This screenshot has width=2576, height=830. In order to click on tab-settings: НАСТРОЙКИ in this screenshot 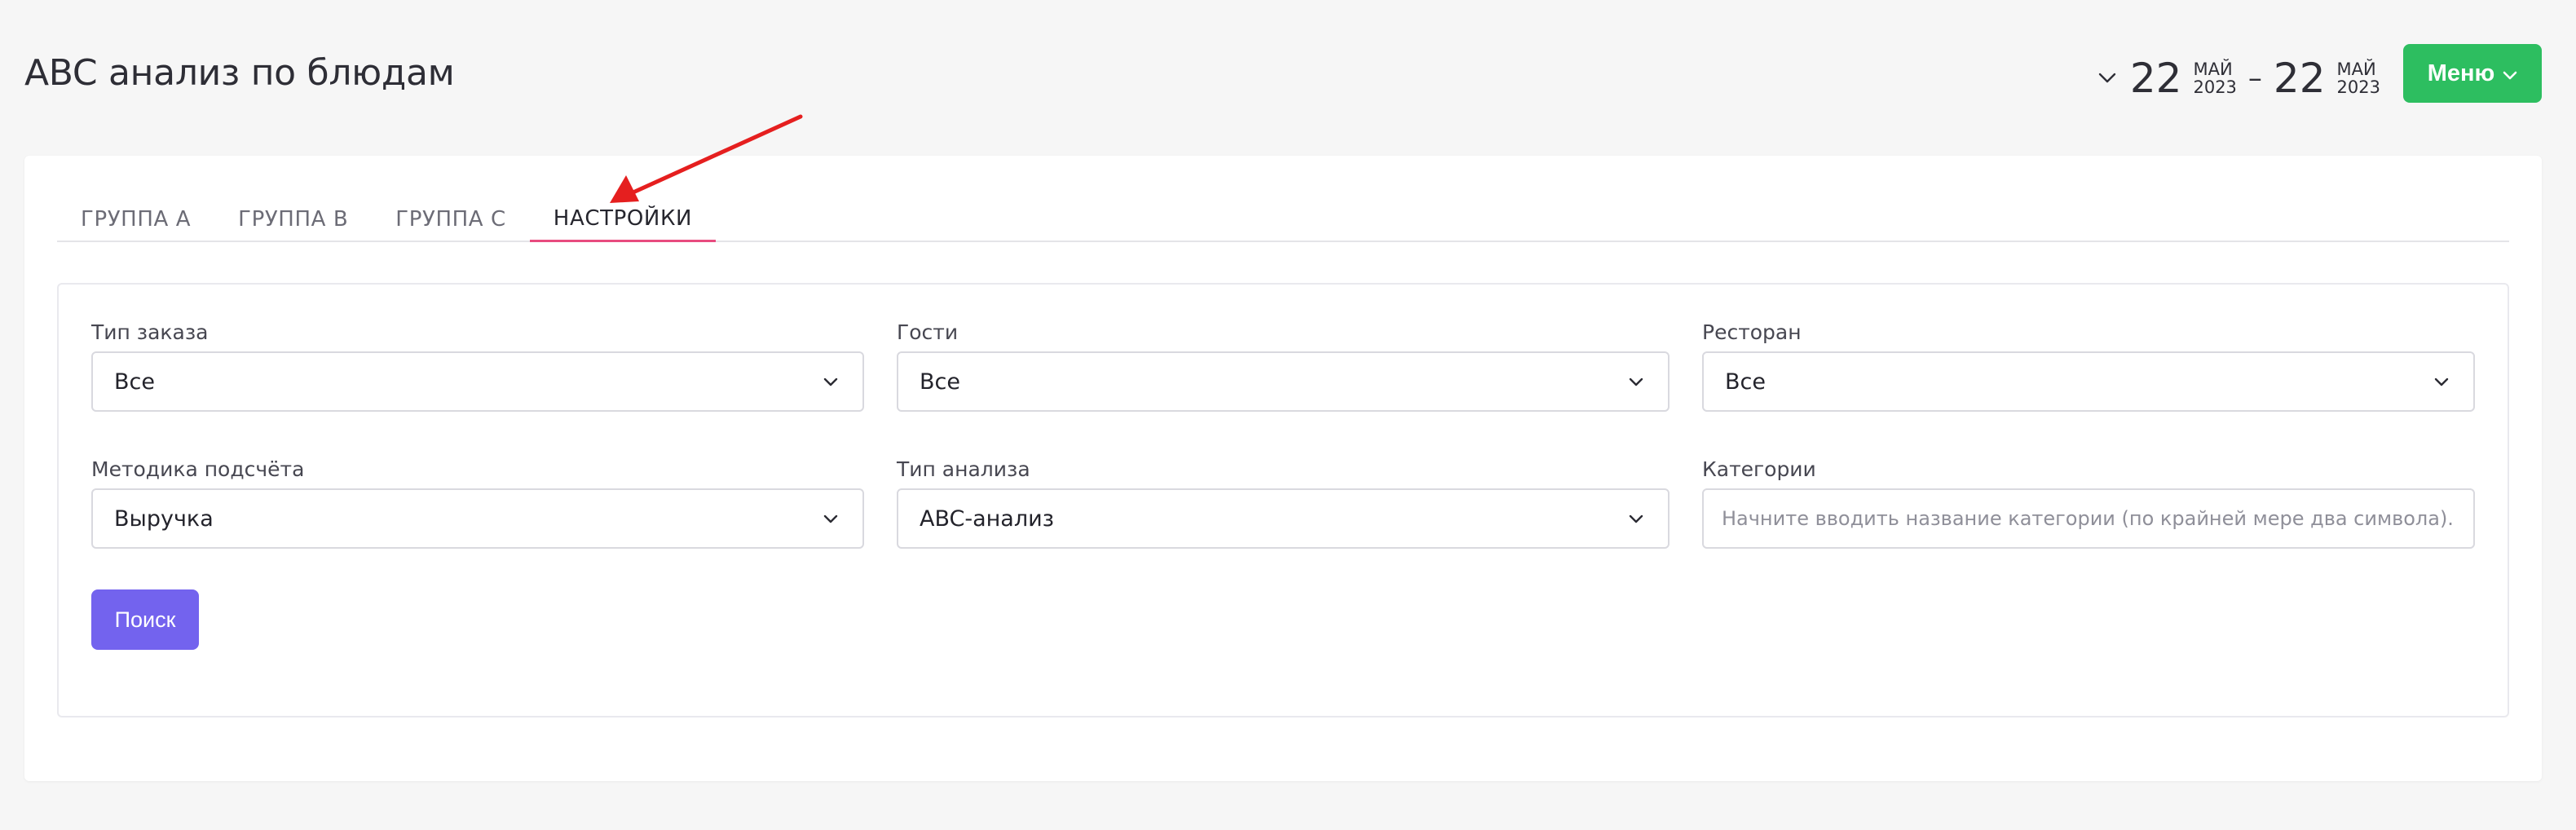, I will do `click(623, 219)`.